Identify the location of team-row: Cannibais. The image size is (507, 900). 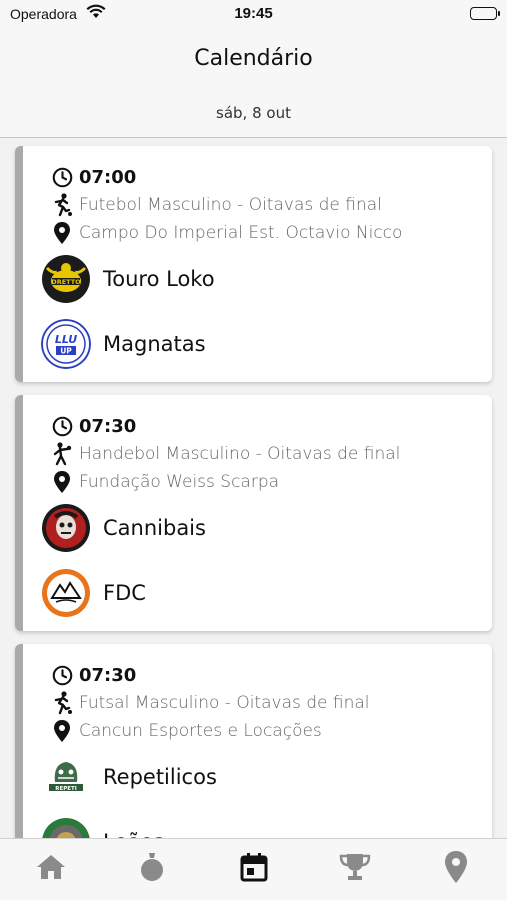
(123, 528).